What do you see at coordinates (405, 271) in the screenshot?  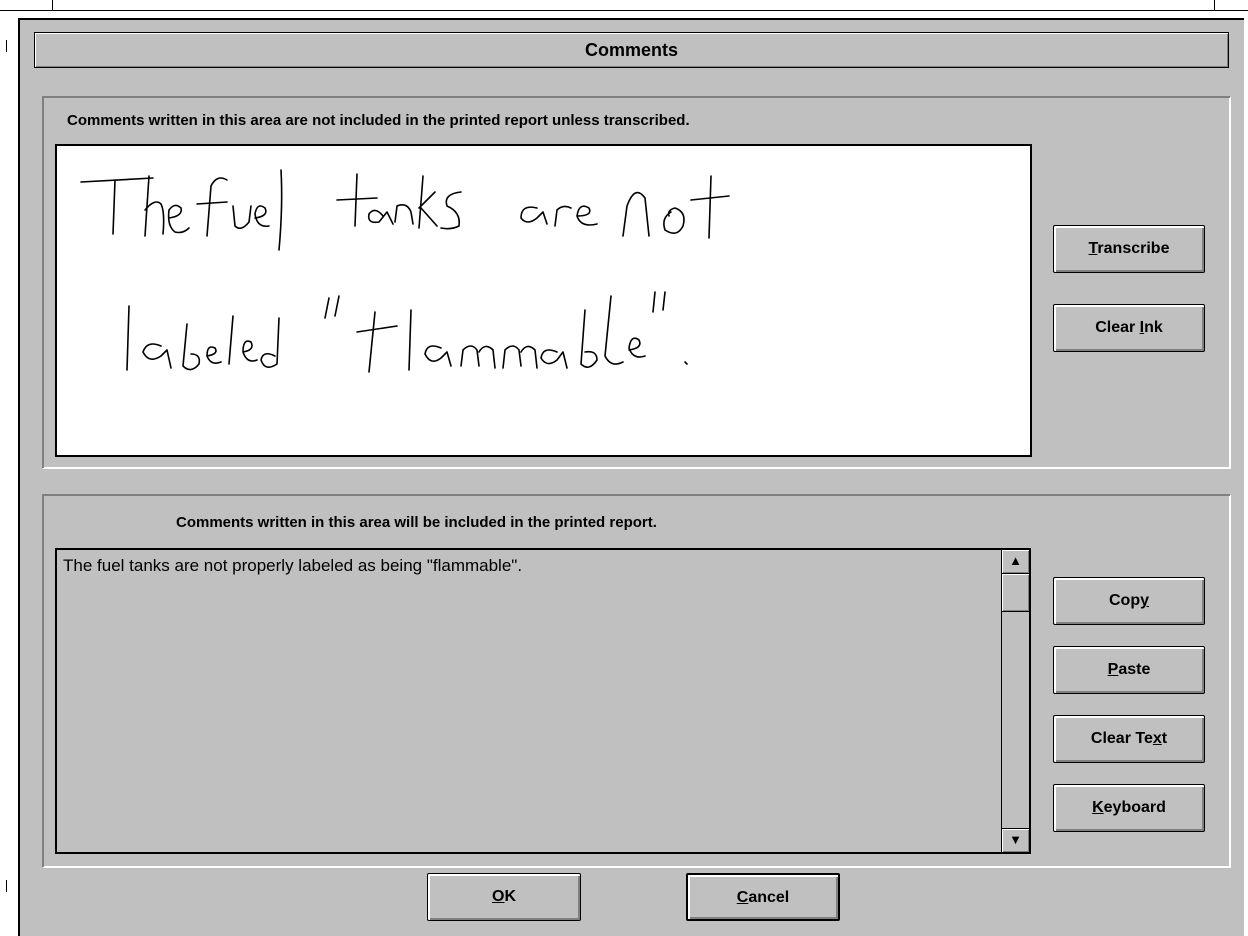 I see `handwriting-ink` at bounding box center [405, 271].